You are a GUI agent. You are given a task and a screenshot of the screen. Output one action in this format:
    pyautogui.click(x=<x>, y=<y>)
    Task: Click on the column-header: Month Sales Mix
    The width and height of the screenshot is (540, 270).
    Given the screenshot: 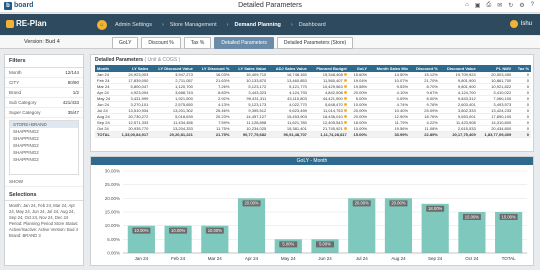 What is the action you would take?
    pyautogui.click(x=390, y=68)
    